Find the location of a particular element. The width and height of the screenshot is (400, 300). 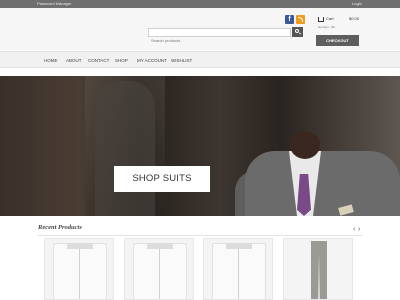

nav-item-about: ABOUT is located at coordinates (74, 60).